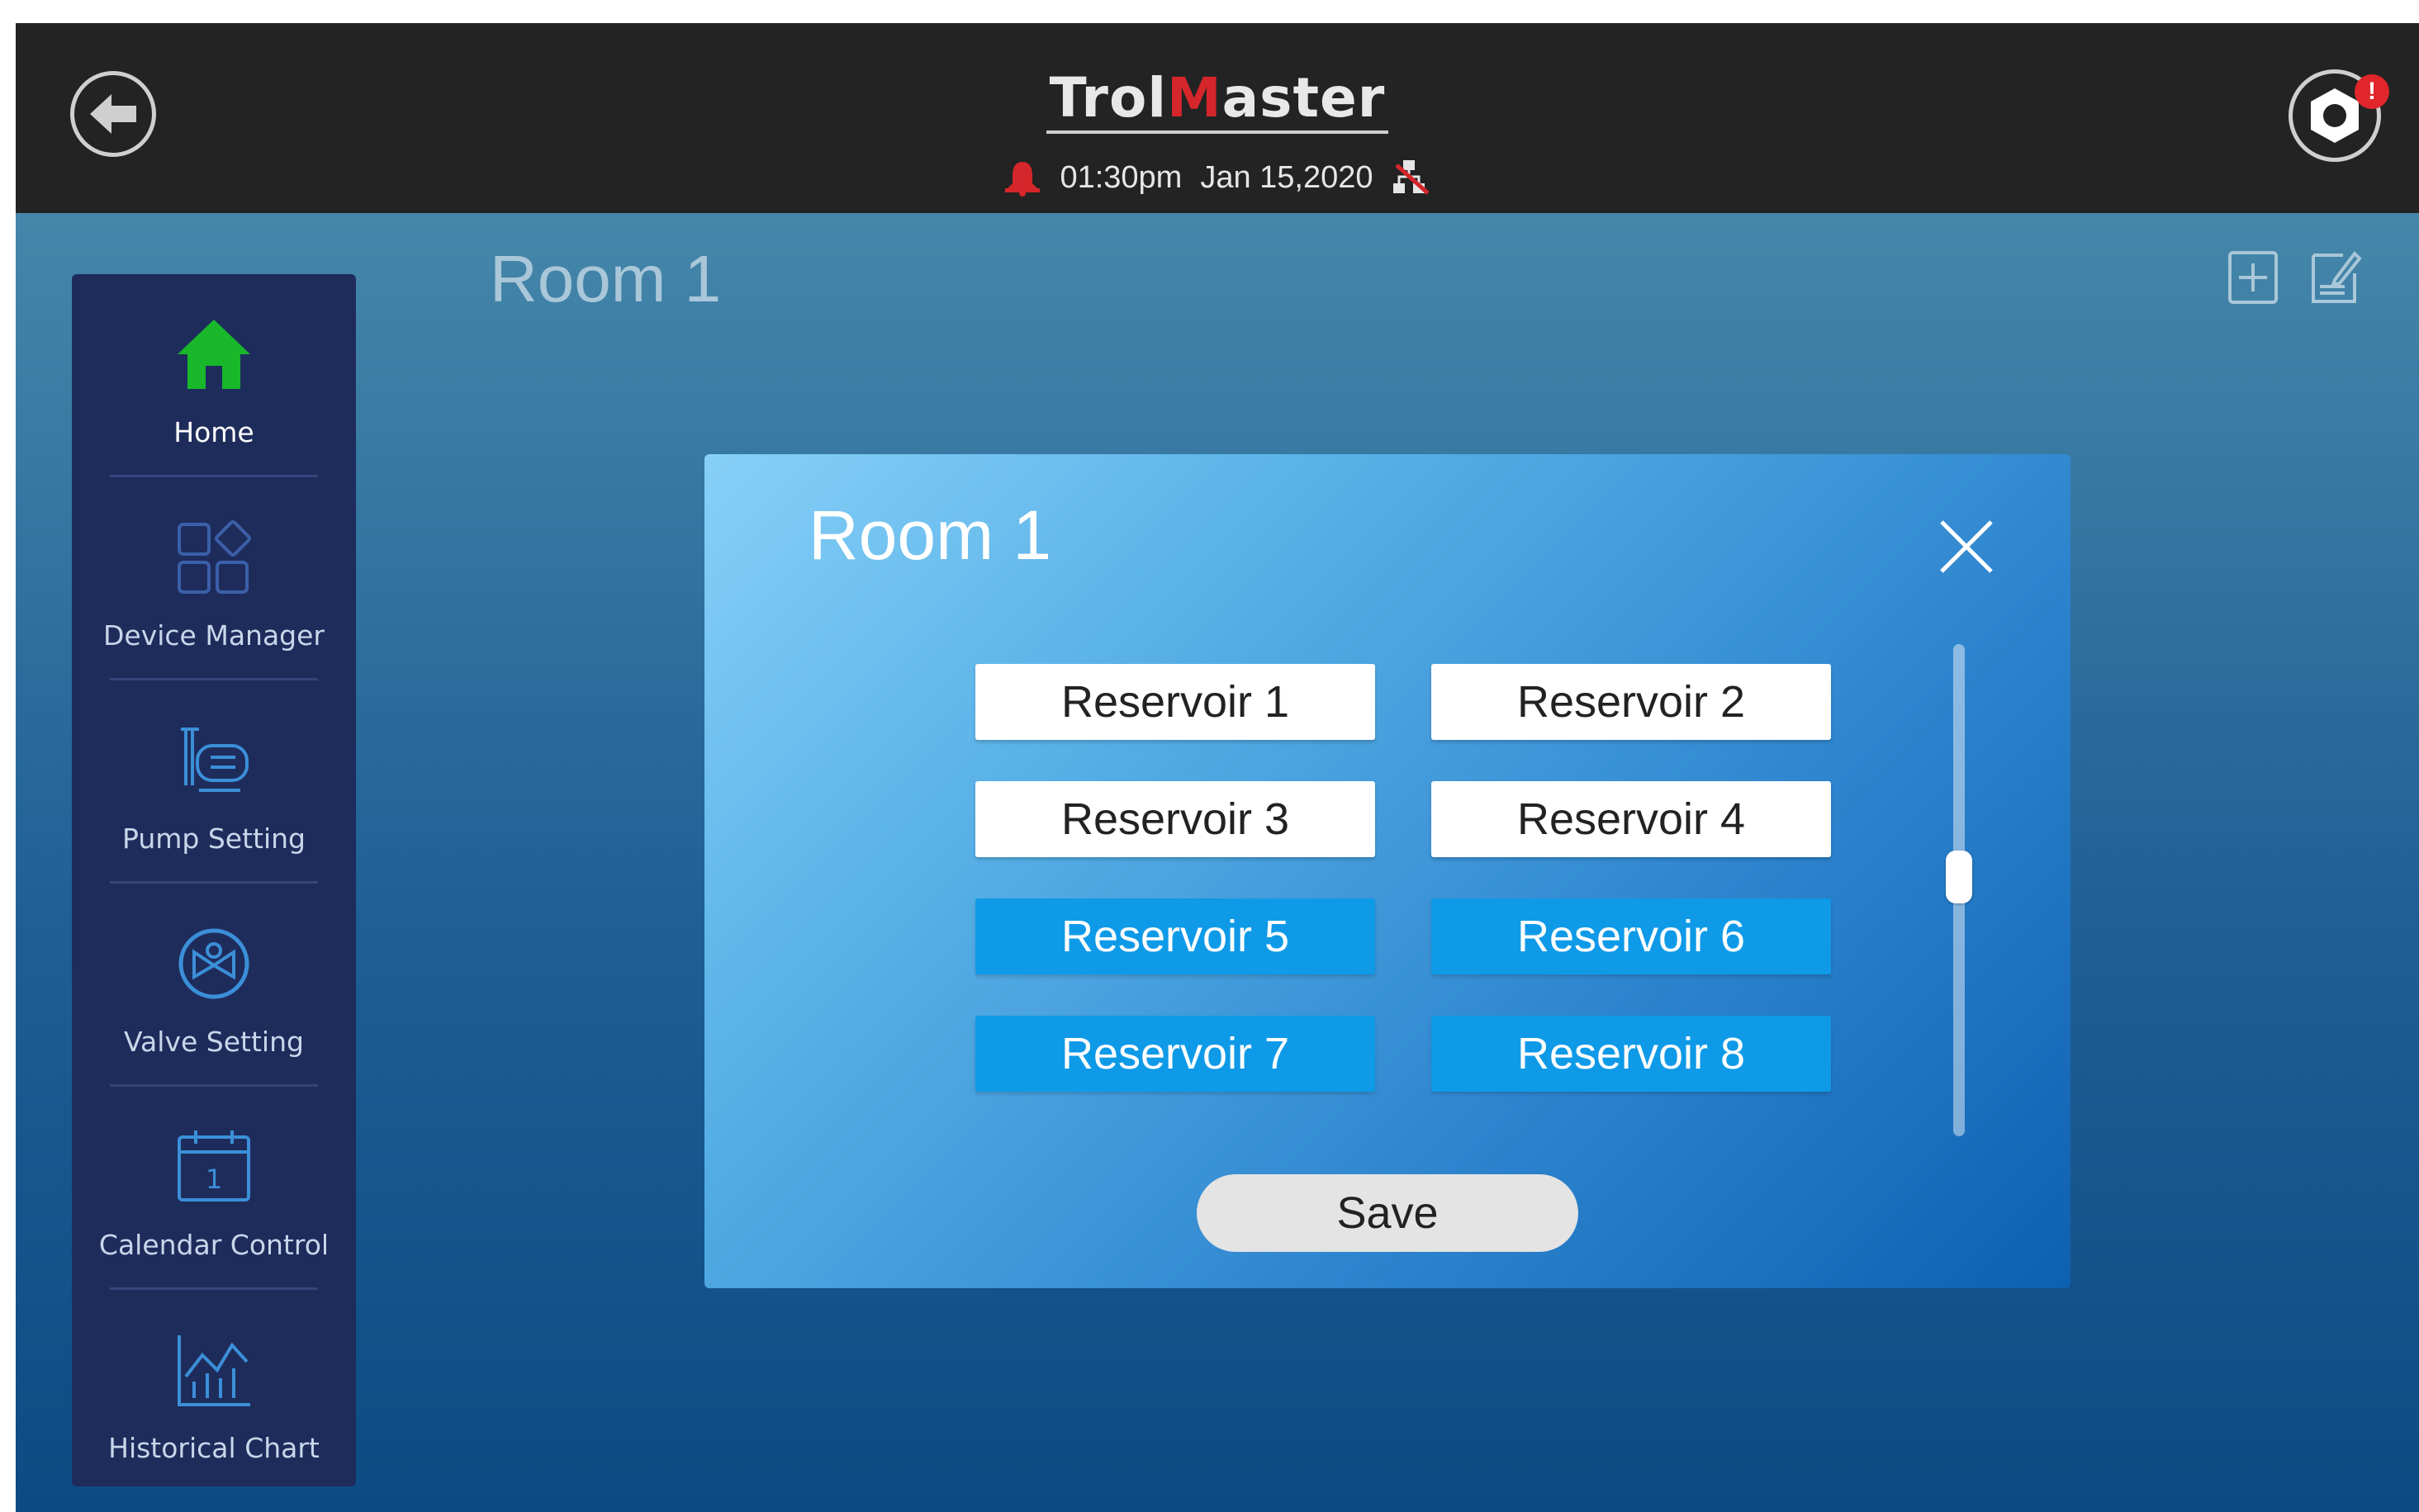  Describe the element at coordinates (1631, 819) in the screenshot. I see `reservoir-4-button: Reservoir 4` at that location.